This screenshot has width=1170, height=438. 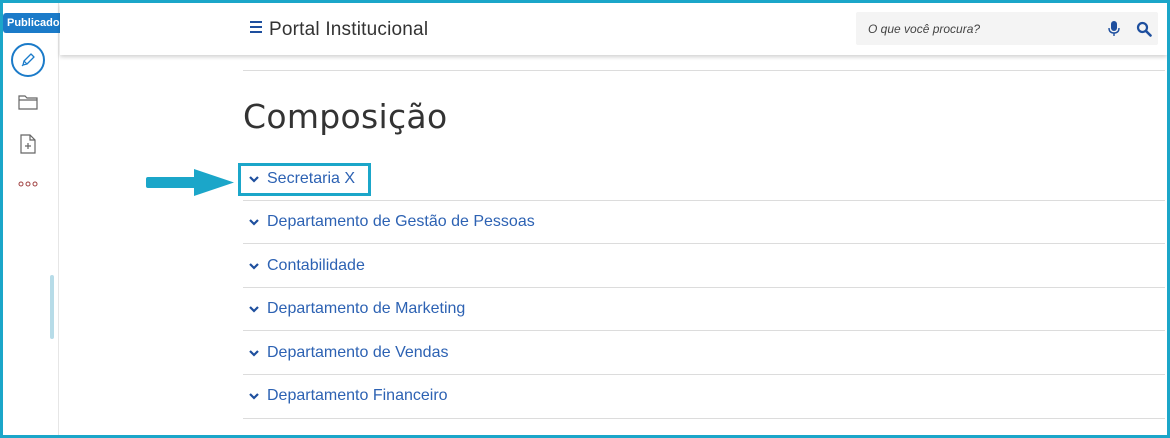 What do you see at coordinates (304, 179) in the screenshot?
I see `highlight-box` at bounding box center [304, 179].